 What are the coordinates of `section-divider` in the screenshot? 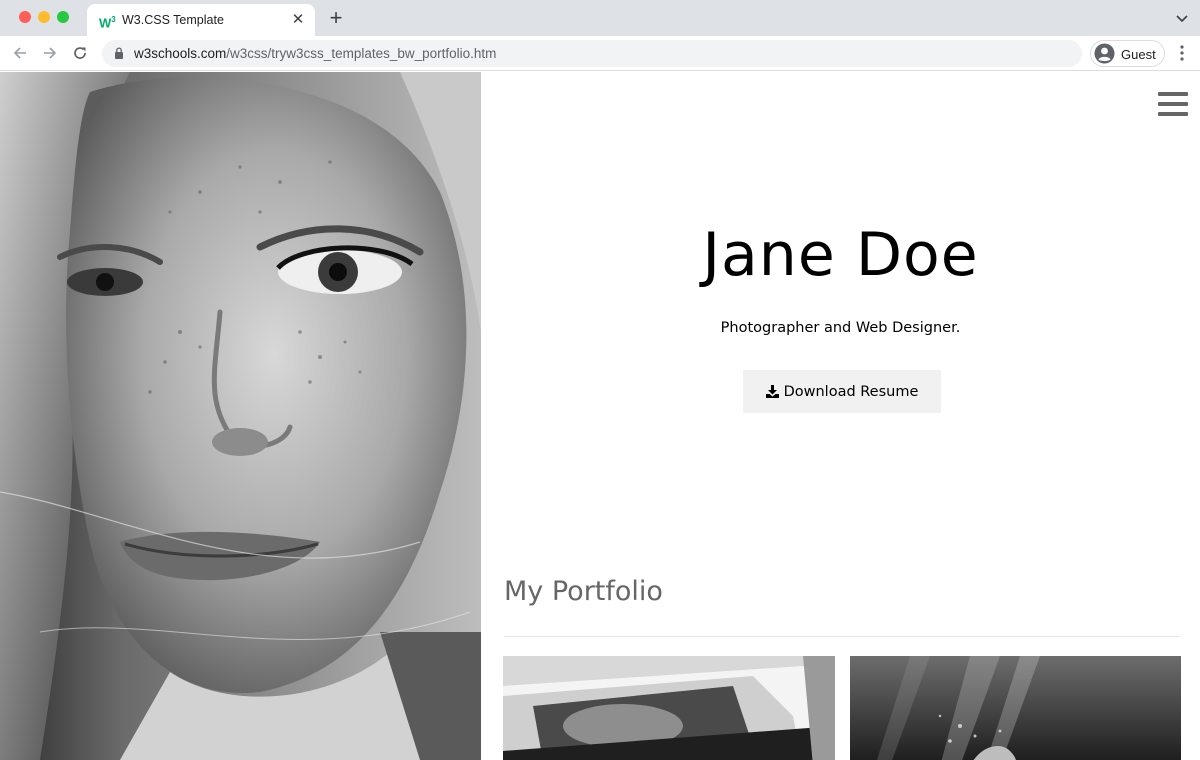 It's located at (842, 636).